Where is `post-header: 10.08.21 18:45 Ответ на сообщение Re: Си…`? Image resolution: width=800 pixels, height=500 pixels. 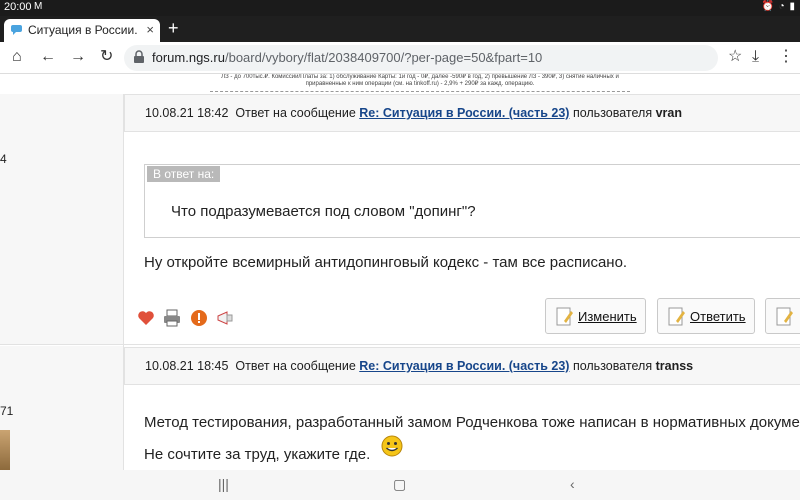 post-header: 10.08.21 18:45 Ответ на сообщение Re: Си… is located at coordinates (462, 366).